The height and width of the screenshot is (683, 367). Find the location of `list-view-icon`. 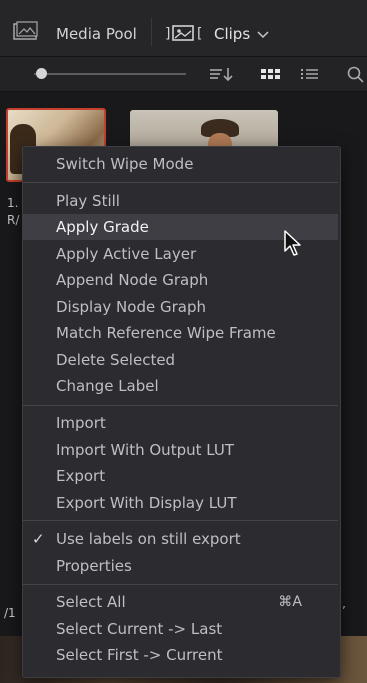

list-view-icon is located at coordinates (310, 74).